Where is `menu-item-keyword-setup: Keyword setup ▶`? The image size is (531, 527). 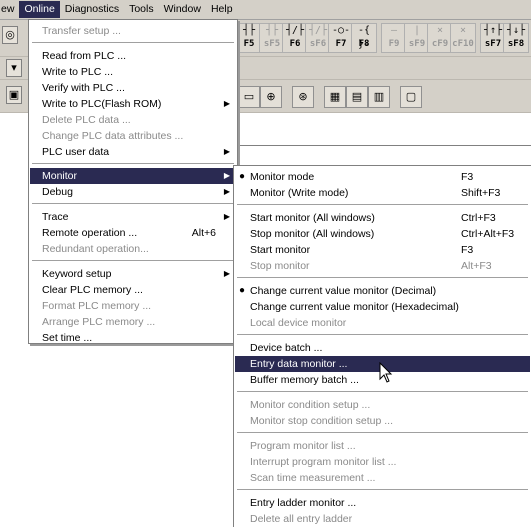
menu-item-keyword-setup: Keyword setup ▶ is located at coordinates (133, 274).